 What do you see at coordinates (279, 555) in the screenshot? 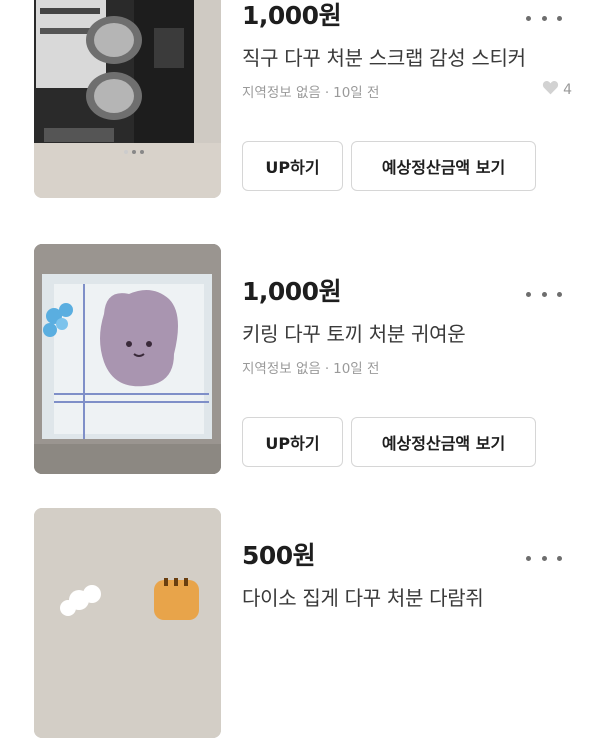
I see `price: 500원` at bounding box center [279, 555].